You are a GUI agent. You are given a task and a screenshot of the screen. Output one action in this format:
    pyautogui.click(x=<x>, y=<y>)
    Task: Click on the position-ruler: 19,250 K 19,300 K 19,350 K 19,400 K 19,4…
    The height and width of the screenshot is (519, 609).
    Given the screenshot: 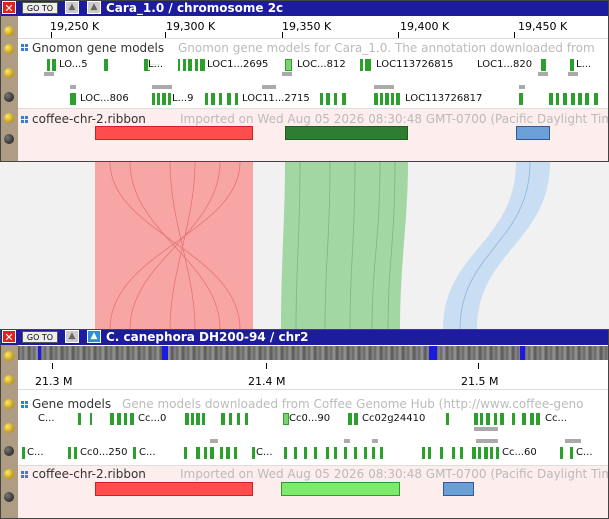 What is the action you would take?
    pyautogui.click(x=313, y=27)
    